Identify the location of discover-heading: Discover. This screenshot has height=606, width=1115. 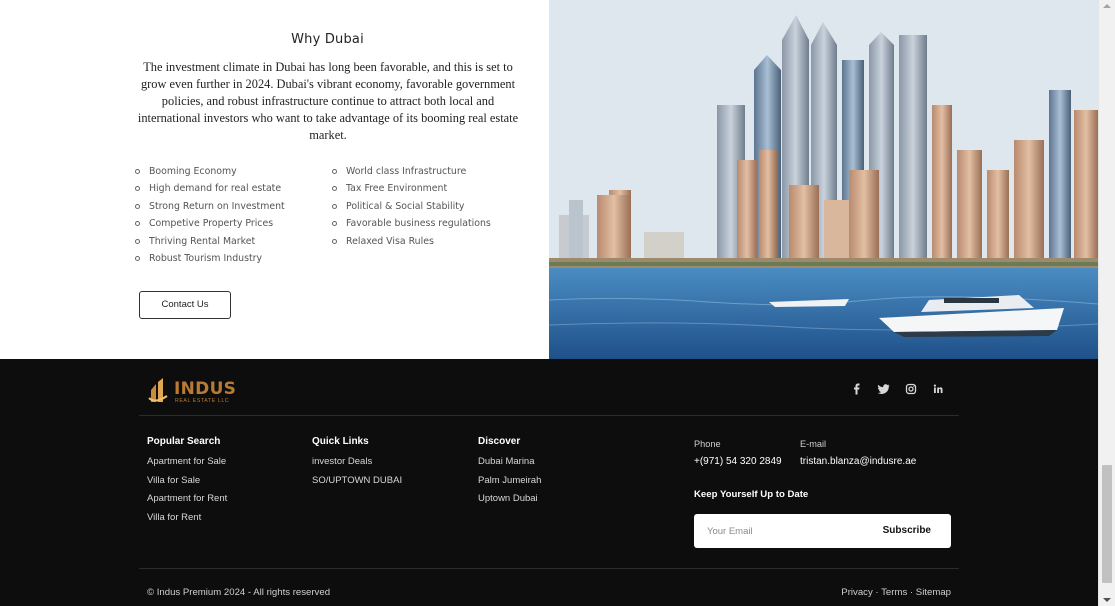
(499, 441).